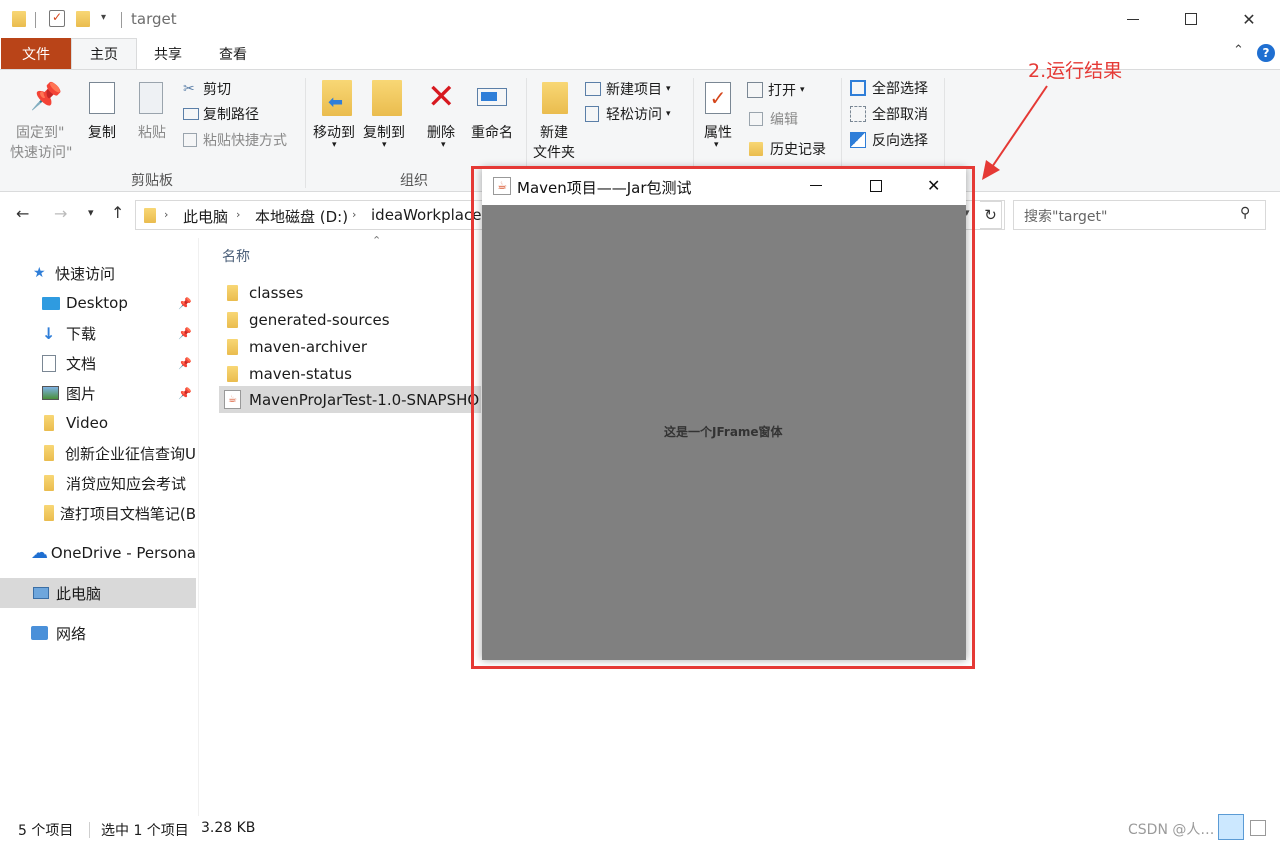  I want to click on sidebar-item-pictures: 图片 📌, so click(98, 393).